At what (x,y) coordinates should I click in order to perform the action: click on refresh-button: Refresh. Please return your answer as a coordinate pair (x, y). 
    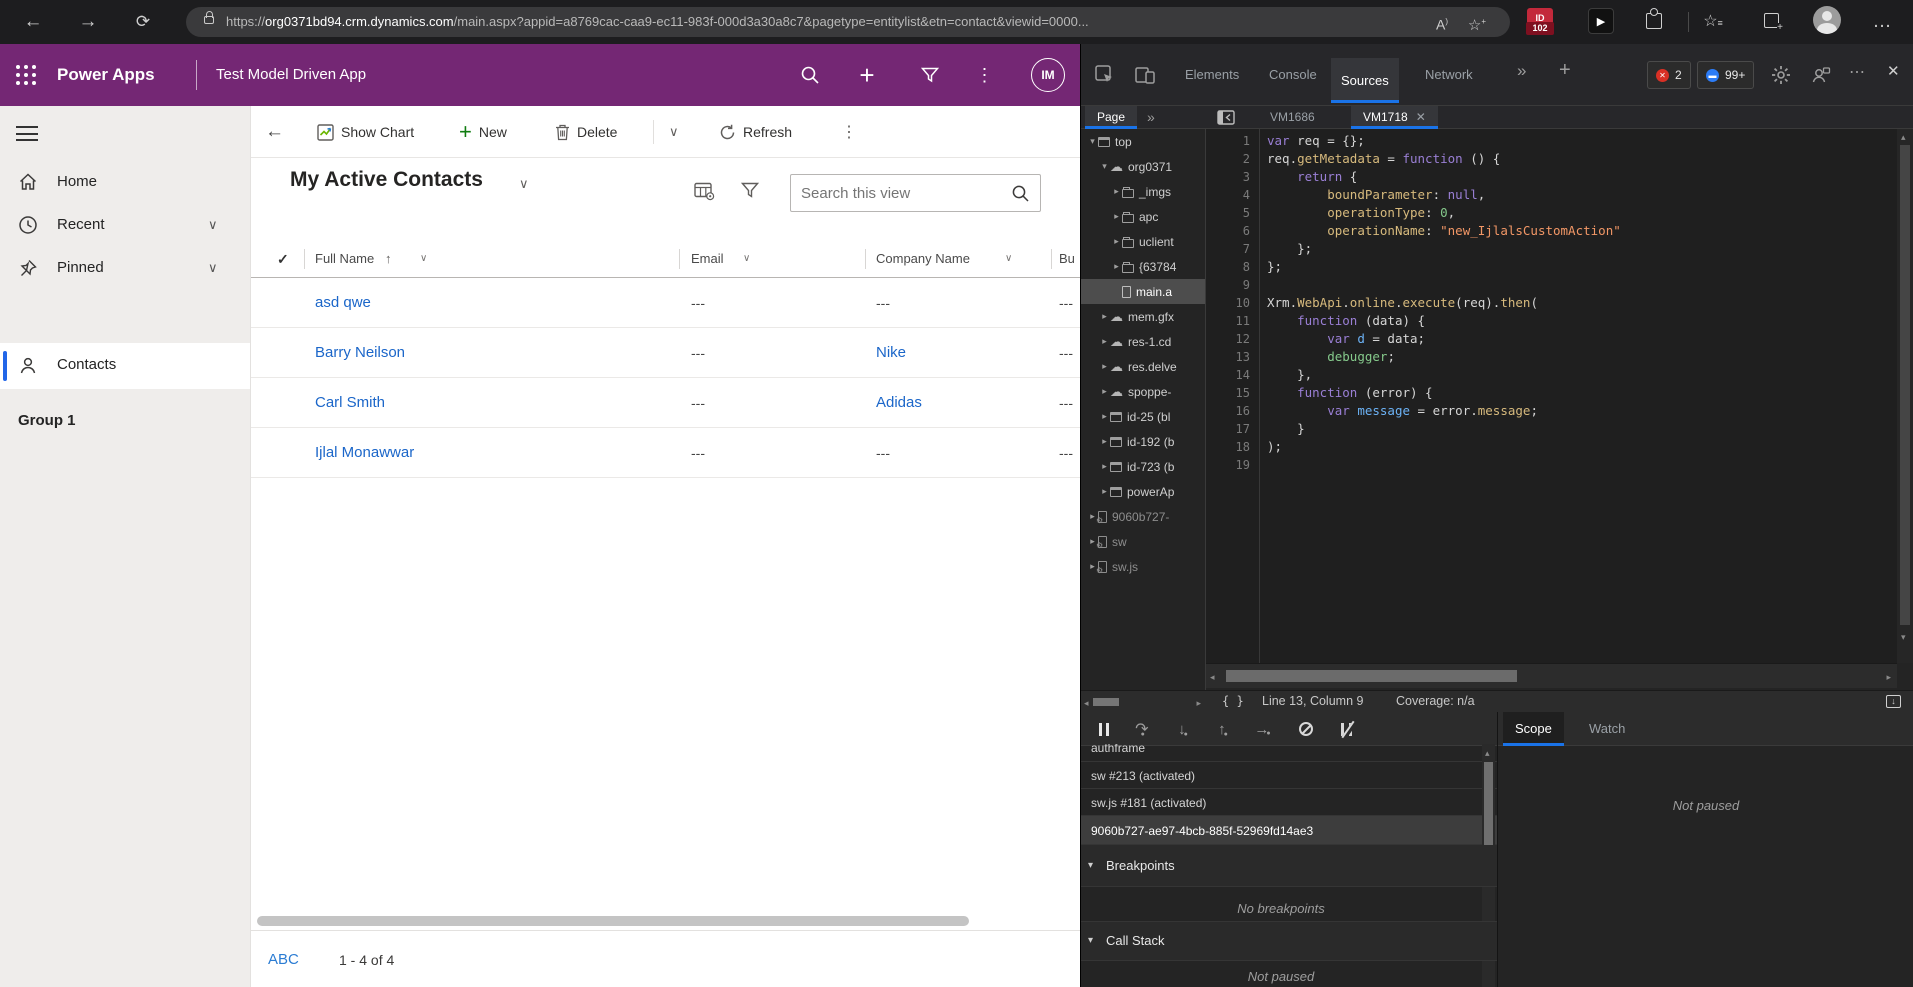
    Looking at the image, I should click on (755, 132).